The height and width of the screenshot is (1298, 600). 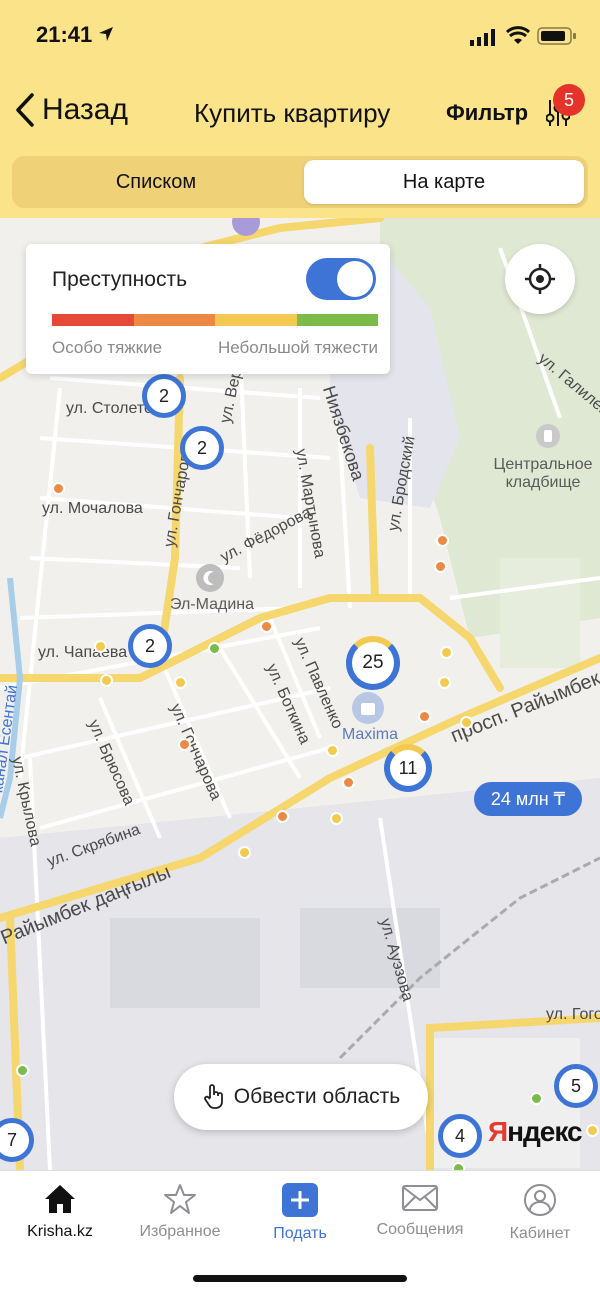 I want to click on home-indicator, so click(x=300, y=1278).